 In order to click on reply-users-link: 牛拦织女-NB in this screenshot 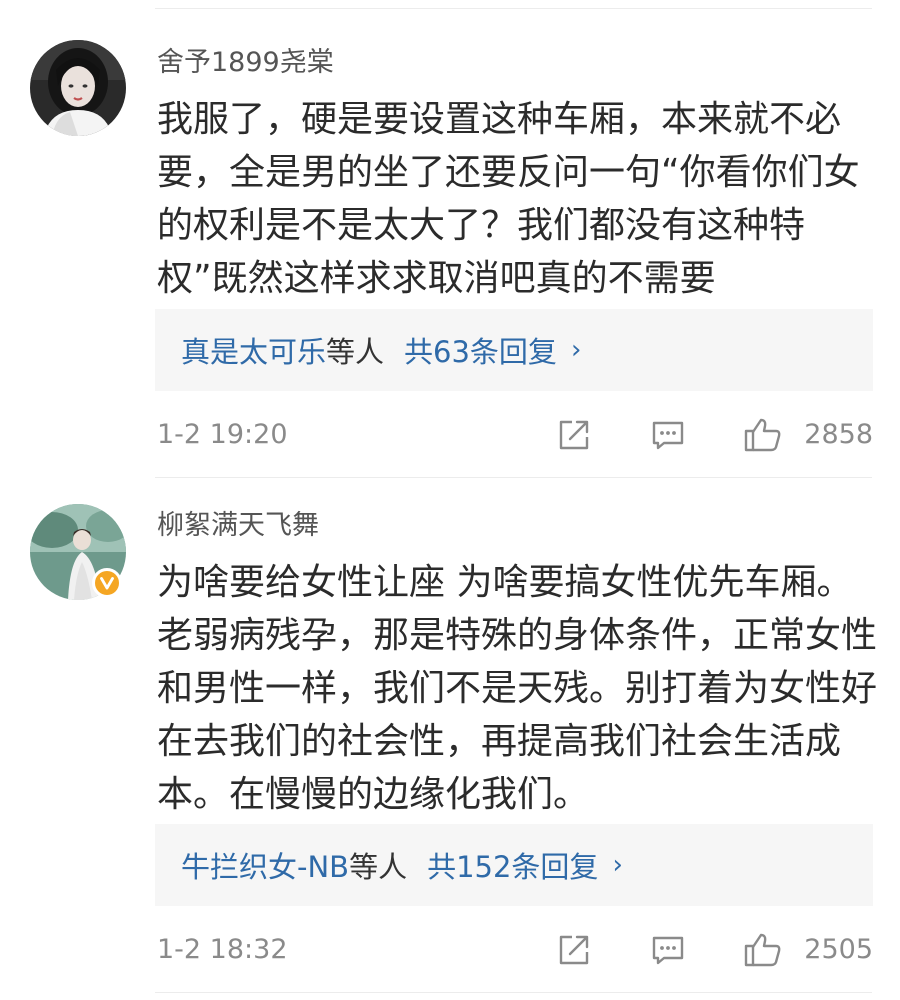, I will do `click(265, 865)`.